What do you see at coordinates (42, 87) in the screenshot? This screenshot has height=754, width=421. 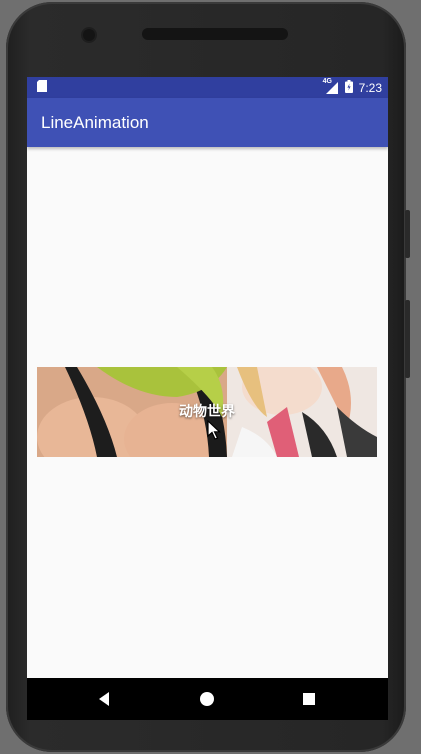 I see `sd-card-icon` at bounding box center [42, 87].